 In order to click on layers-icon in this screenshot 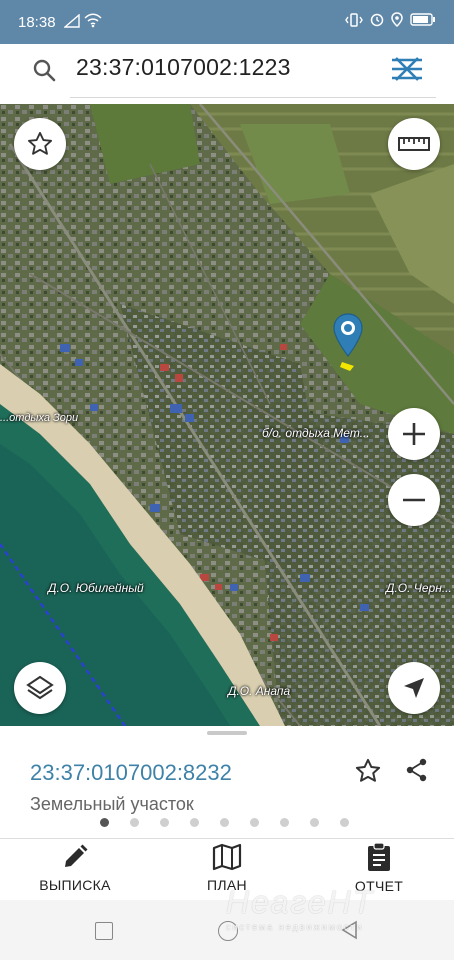, I will do `click(40, 687)`.